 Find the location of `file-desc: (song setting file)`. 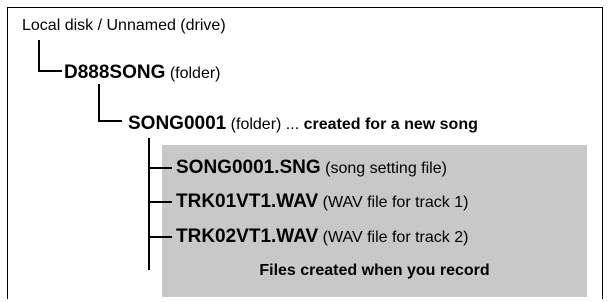

file-desc: (song setting file) is located at coordinates (383, 168).